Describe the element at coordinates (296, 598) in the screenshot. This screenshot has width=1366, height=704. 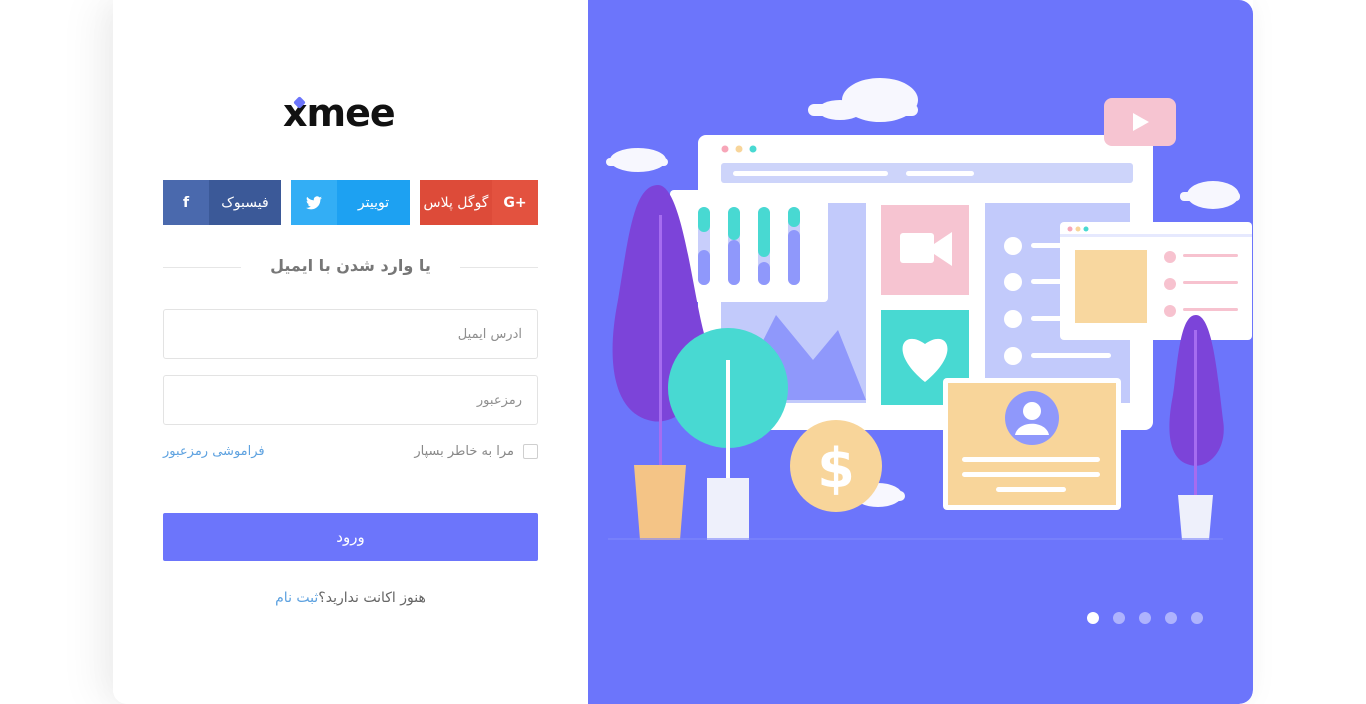
I see `signup-link: ثبت نام` at that location.